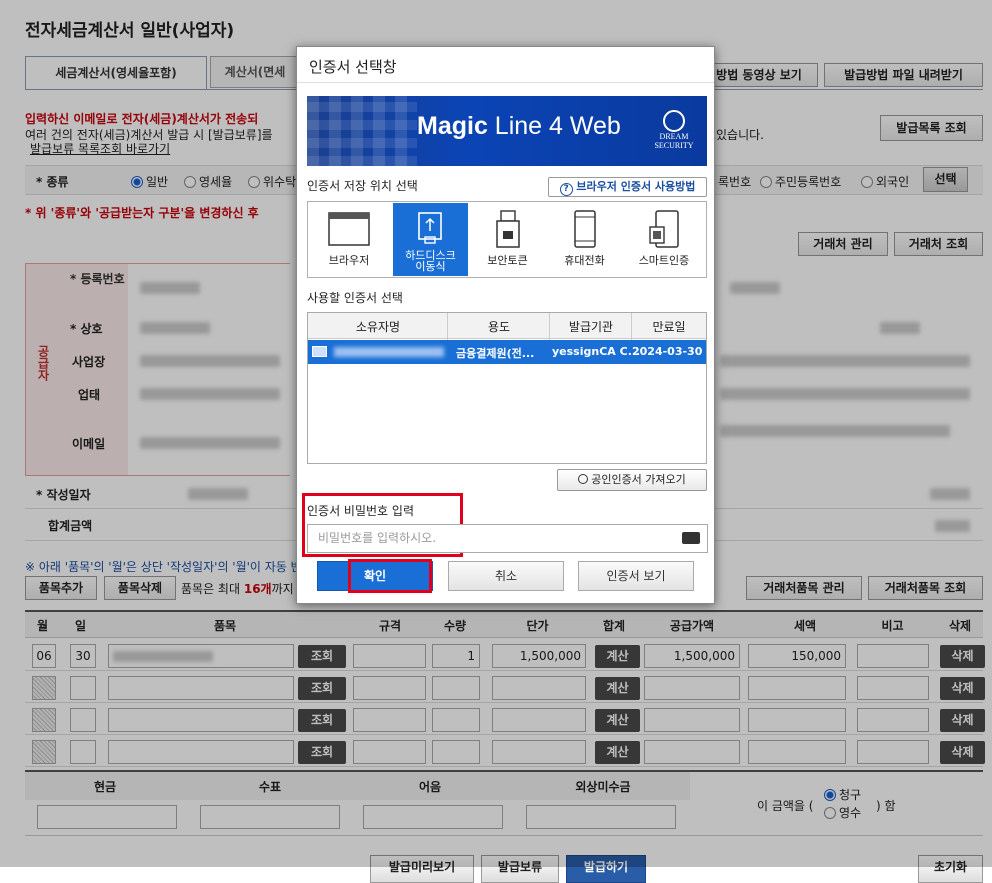 The width and height of the screenshot is (992, 883). Describe the element at coordinates (507, 260) in the screenshot. I see `storage-token-label: 보안토큰` at that location.